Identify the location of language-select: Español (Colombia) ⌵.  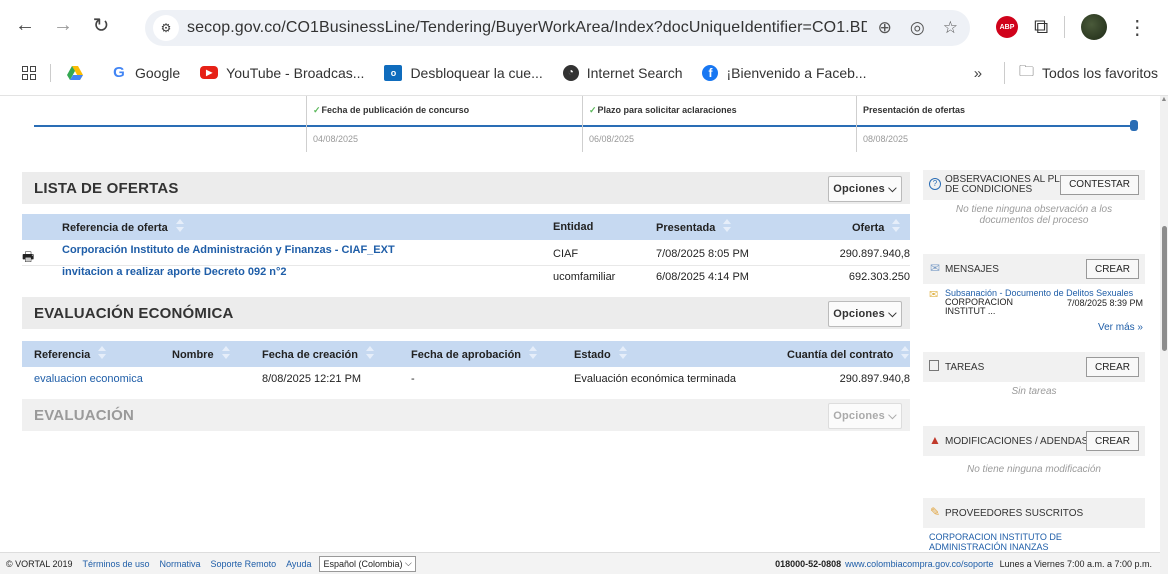
(367, 563).